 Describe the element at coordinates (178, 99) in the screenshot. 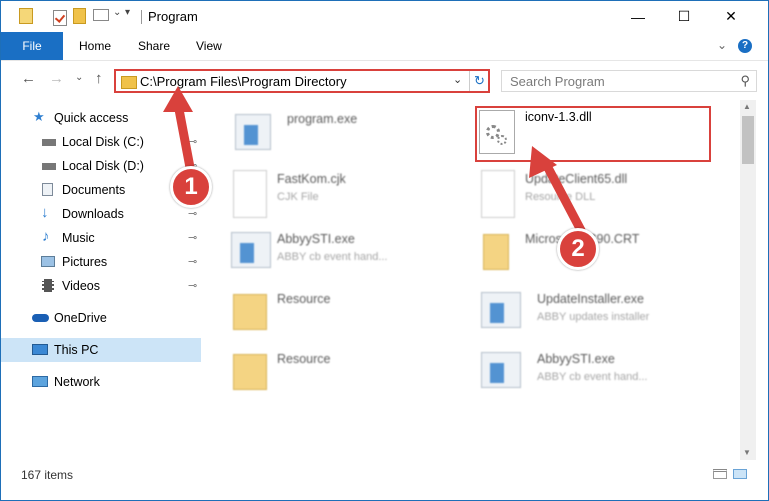

I see `arrow-1-head` at that location.